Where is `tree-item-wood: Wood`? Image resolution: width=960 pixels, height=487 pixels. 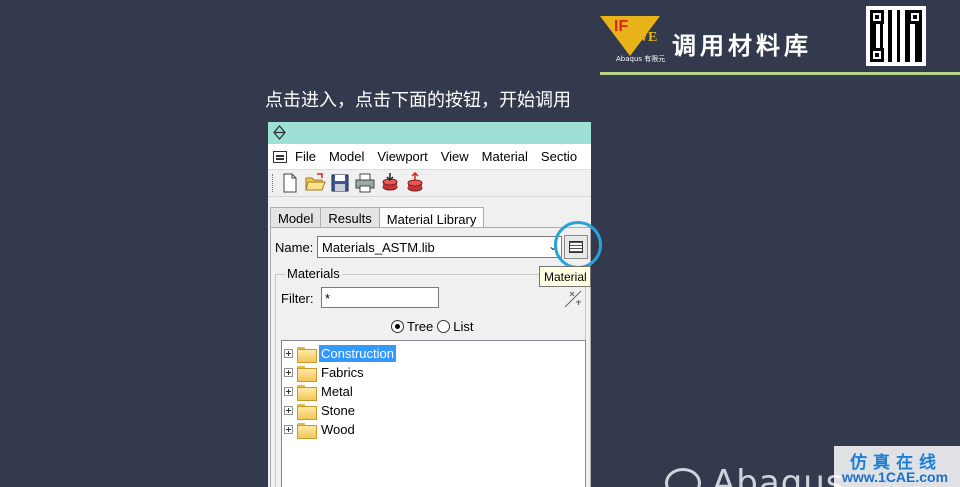 tree-item-wood: Wood is located at coordinates (320, 429).